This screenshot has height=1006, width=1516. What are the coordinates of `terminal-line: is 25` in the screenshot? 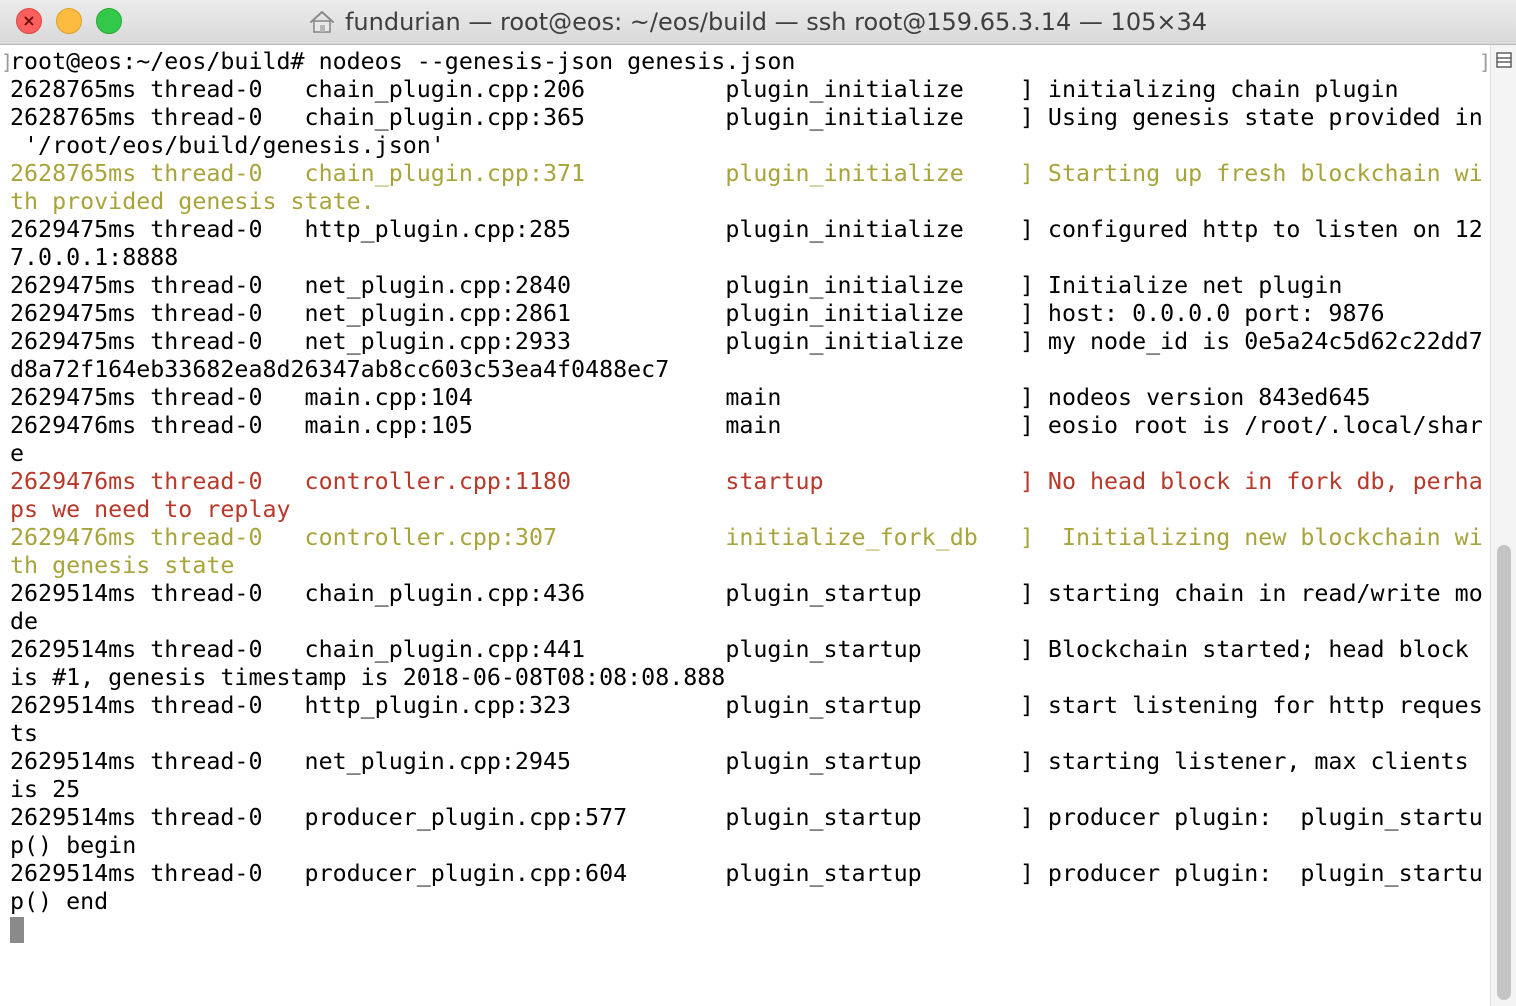 It's located at (45, 789).